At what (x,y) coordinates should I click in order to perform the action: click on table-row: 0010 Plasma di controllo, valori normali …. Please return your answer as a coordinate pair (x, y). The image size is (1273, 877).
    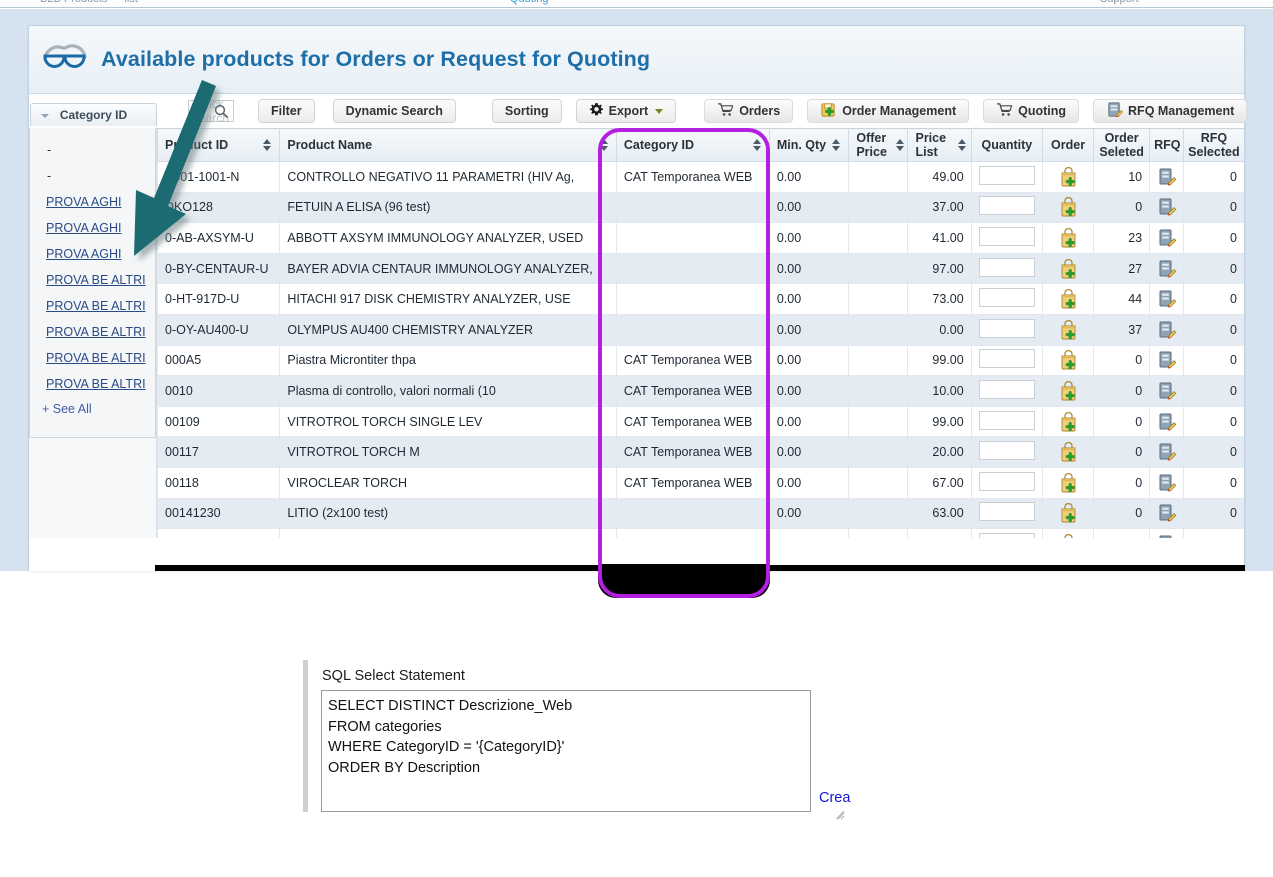
    Looking at the image, I should click on (700, 391).